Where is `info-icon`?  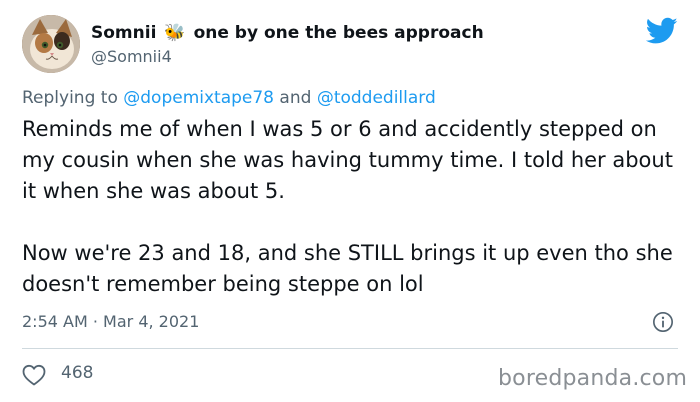 info-icon is located at coordinates (663, 322).